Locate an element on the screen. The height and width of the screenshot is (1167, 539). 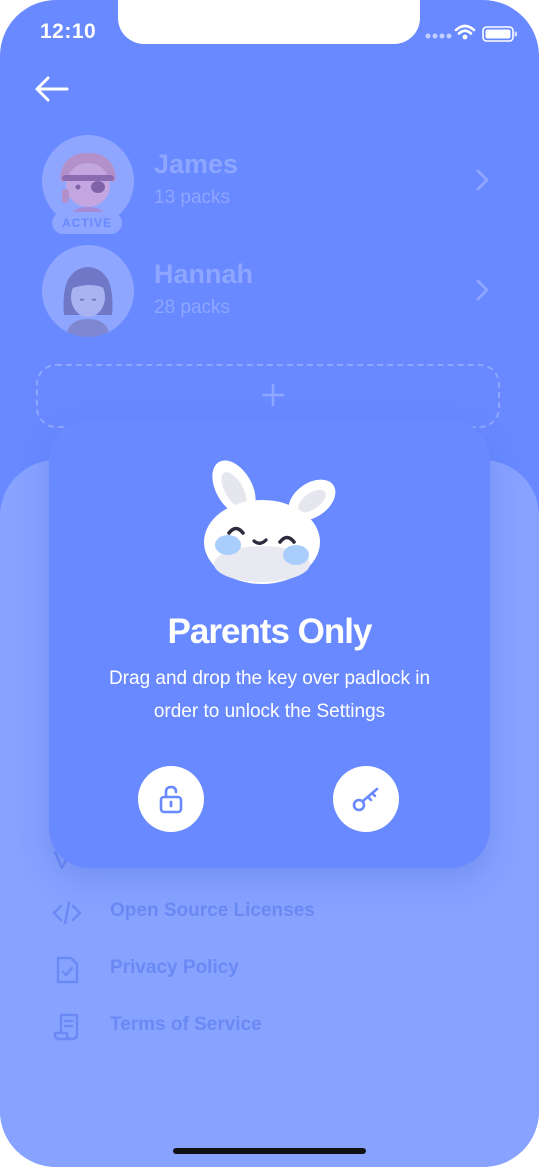
key-drag-handle is located at coordinates (366, 799).